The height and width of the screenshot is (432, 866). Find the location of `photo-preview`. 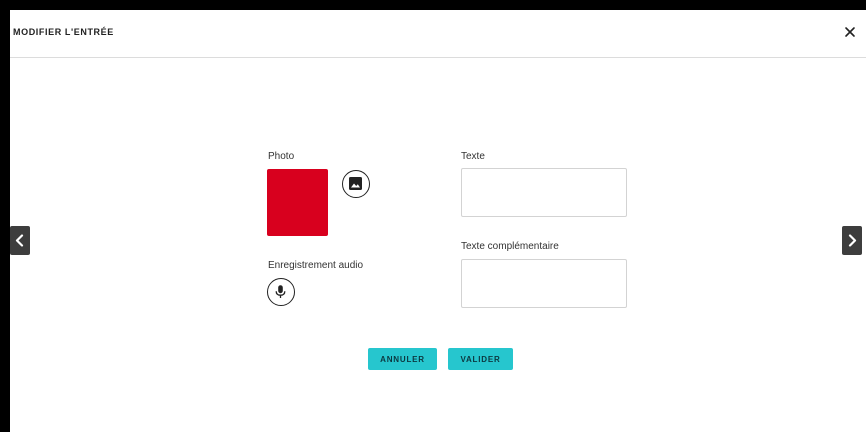

photo-preview is located at coordinates (297, 202).